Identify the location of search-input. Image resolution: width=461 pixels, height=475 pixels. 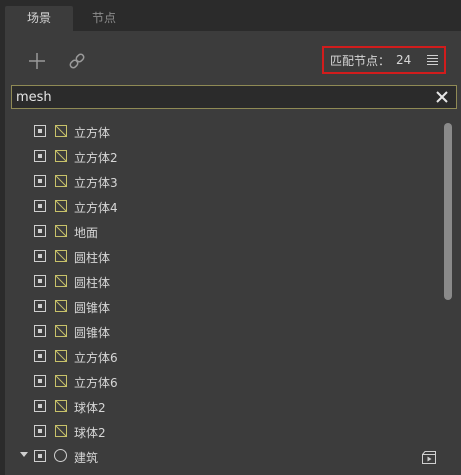
(221, 97).